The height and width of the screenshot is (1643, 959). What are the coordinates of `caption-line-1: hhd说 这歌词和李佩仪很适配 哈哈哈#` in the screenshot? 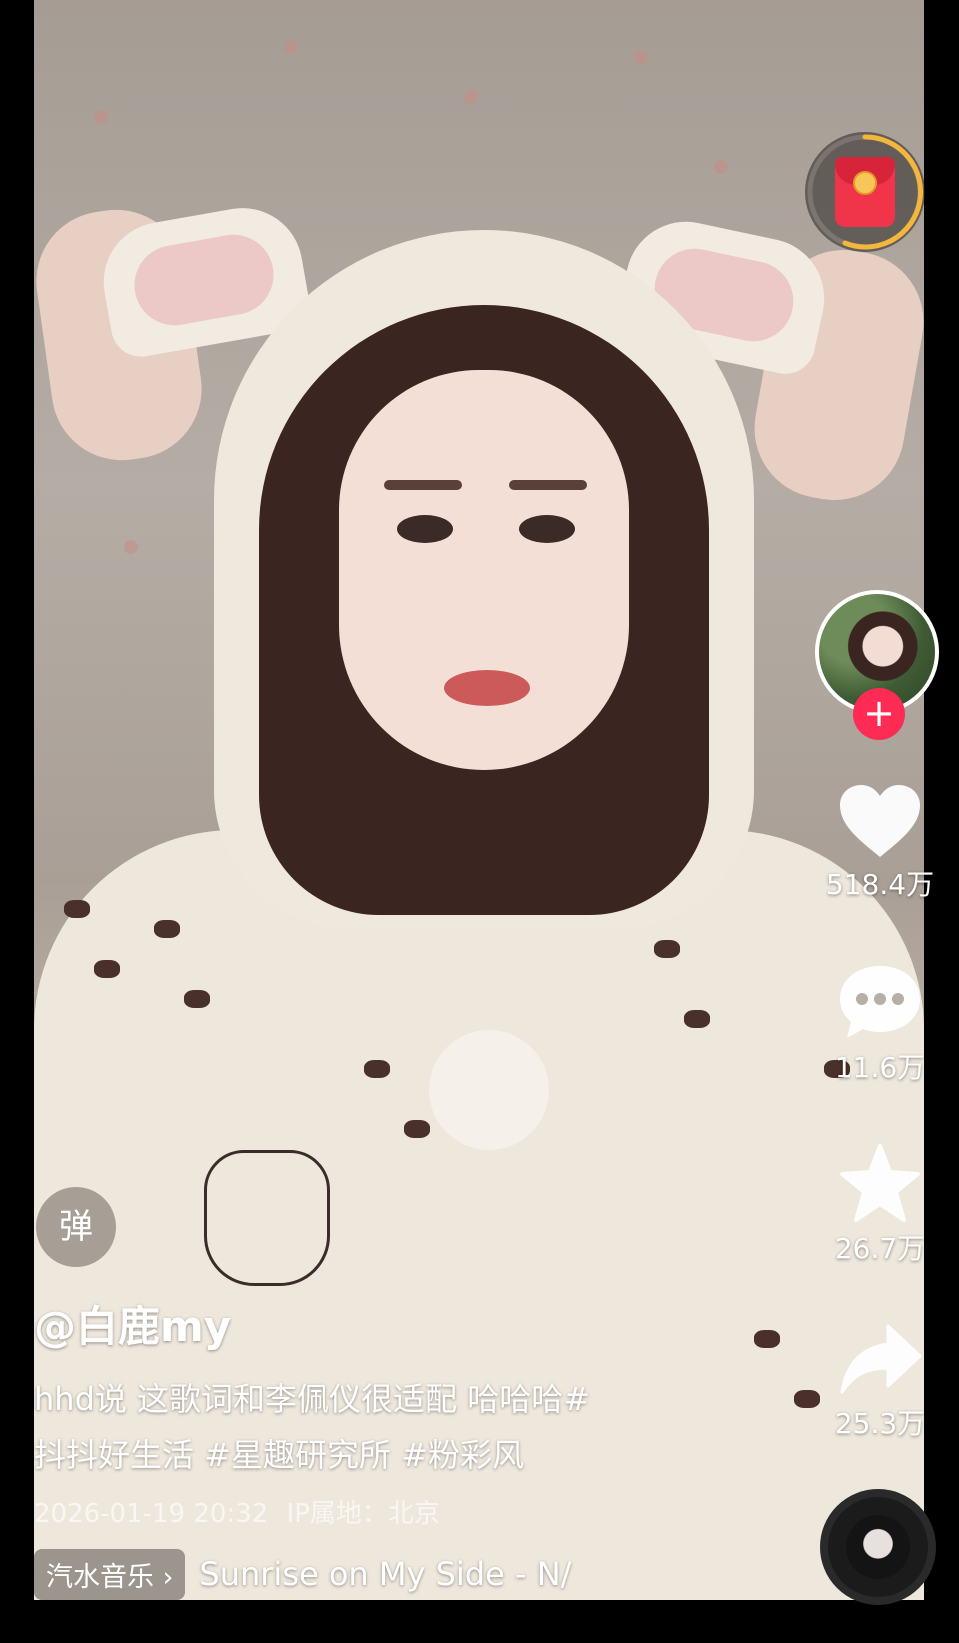 It's located at (312, 1399).